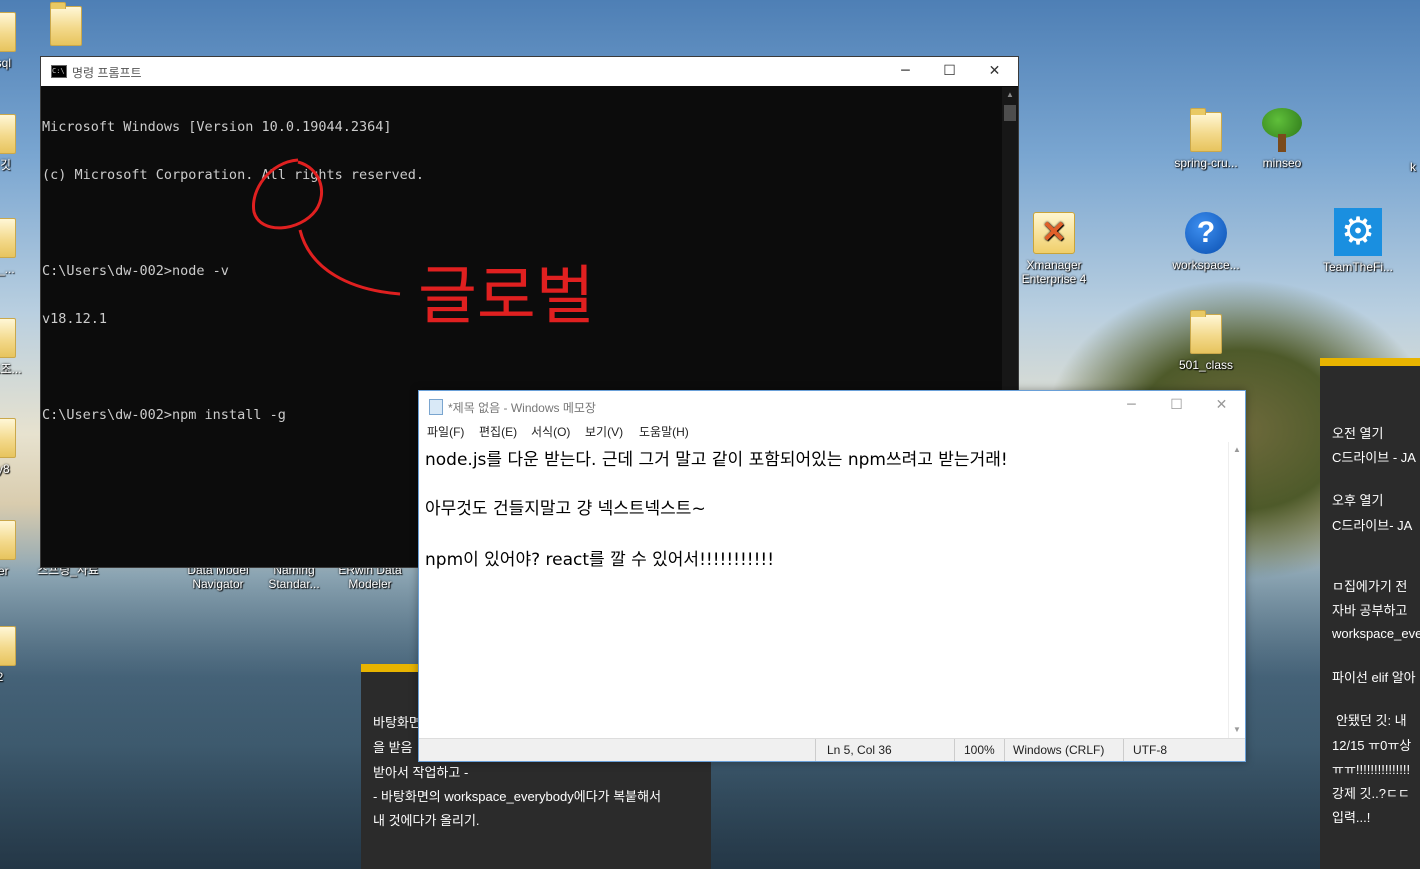  I want to click on menu-format: 서식(O), so click(550, 431).